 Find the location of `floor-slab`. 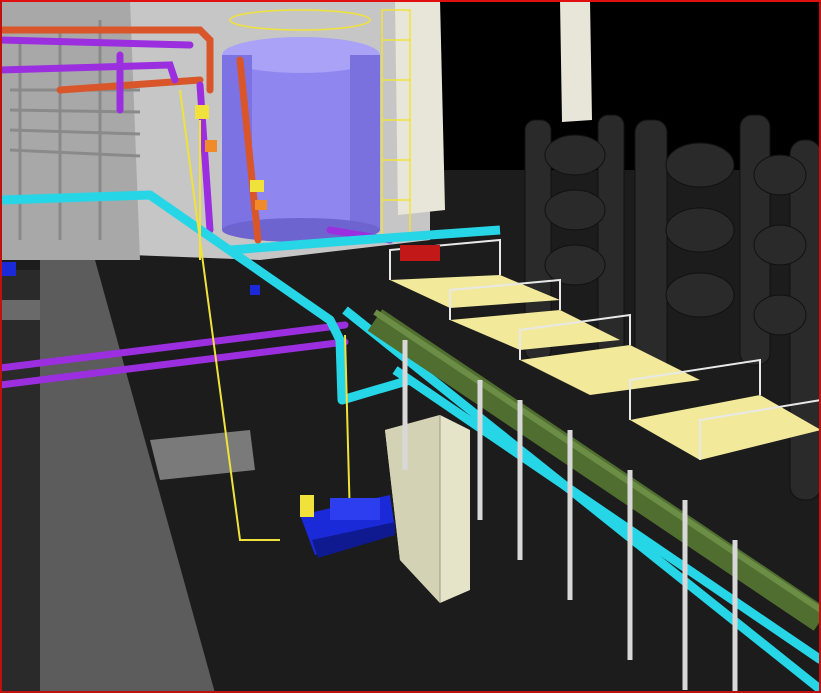

floor-slab is located at coordinates (20, 310).